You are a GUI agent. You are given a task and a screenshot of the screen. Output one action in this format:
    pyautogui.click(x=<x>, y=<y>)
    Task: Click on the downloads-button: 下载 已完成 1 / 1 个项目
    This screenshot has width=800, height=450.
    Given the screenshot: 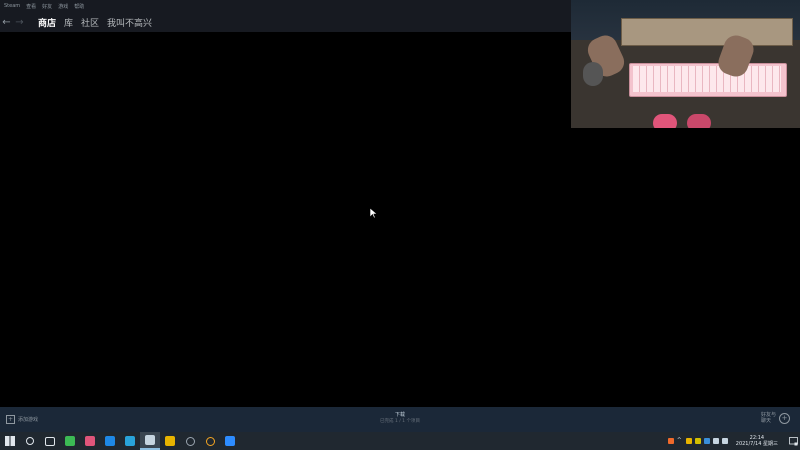 What is the action you would take?
    pyautogui.click(x=400, y=417)
    